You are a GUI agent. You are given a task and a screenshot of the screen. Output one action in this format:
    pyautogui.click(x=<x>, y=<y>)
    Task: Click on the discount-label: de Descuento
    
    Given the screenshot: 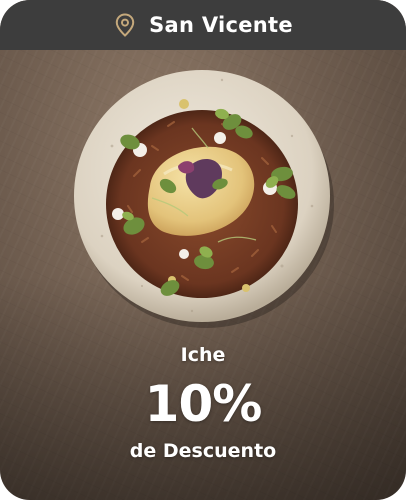 What is the action you would take?
    pyautogui.click(x=203, y=451)
    